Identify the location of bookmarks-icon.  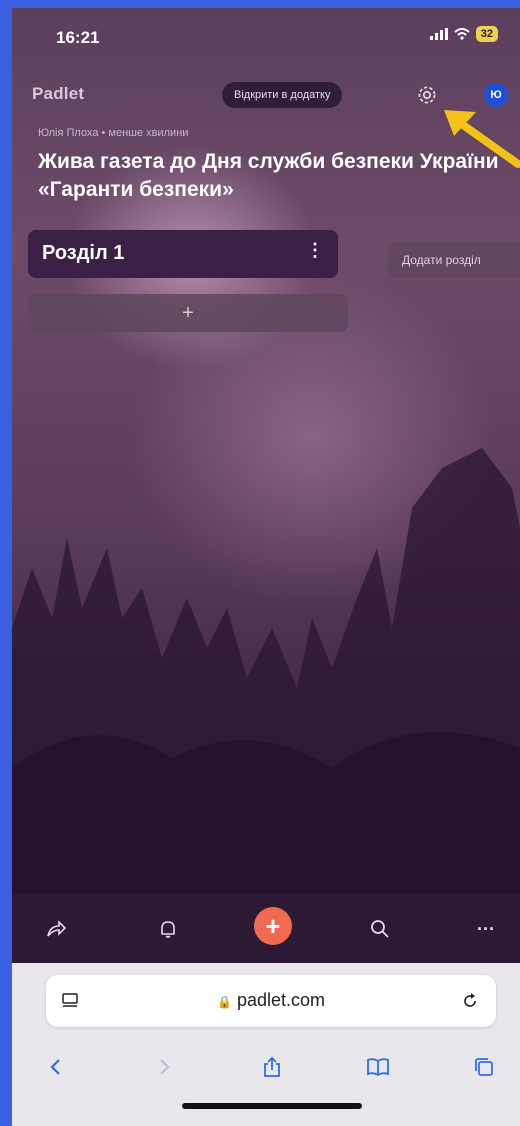
(378, 1067).